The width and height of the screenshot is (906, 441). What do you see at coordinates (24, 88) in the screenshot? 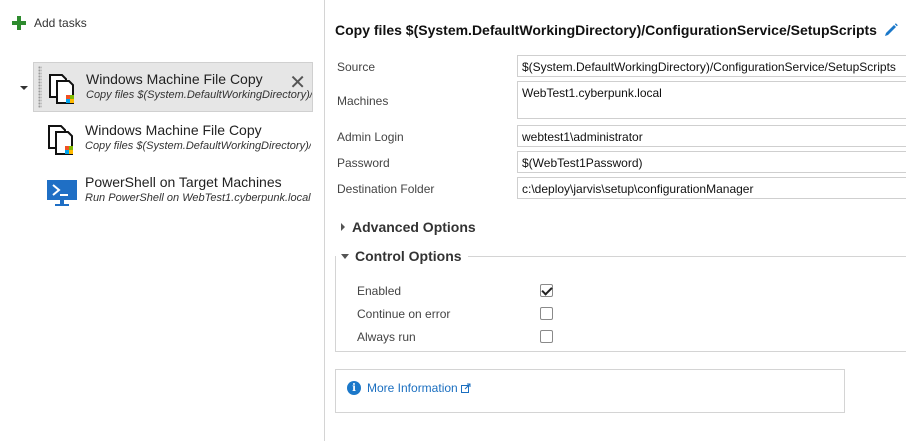
I see `expand-caret-icon` at bounding box center [24, 88].